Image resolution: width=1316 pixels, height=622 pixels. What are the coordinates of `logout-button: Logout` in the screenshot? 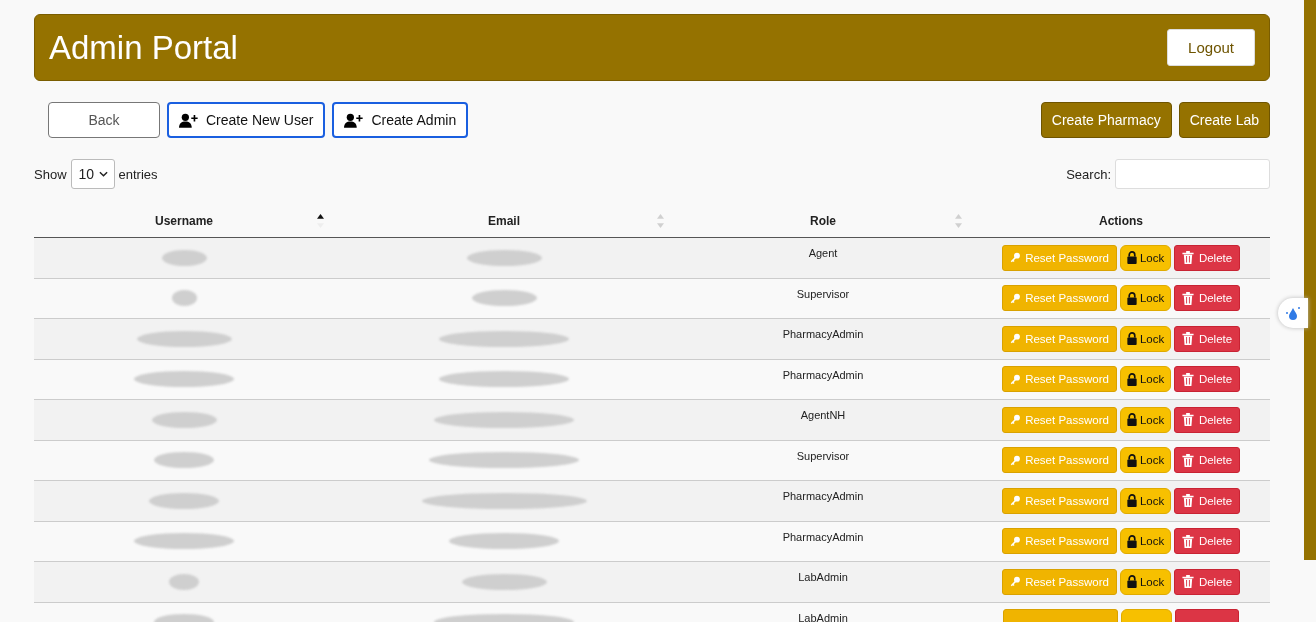 It's located at (1211, 47).